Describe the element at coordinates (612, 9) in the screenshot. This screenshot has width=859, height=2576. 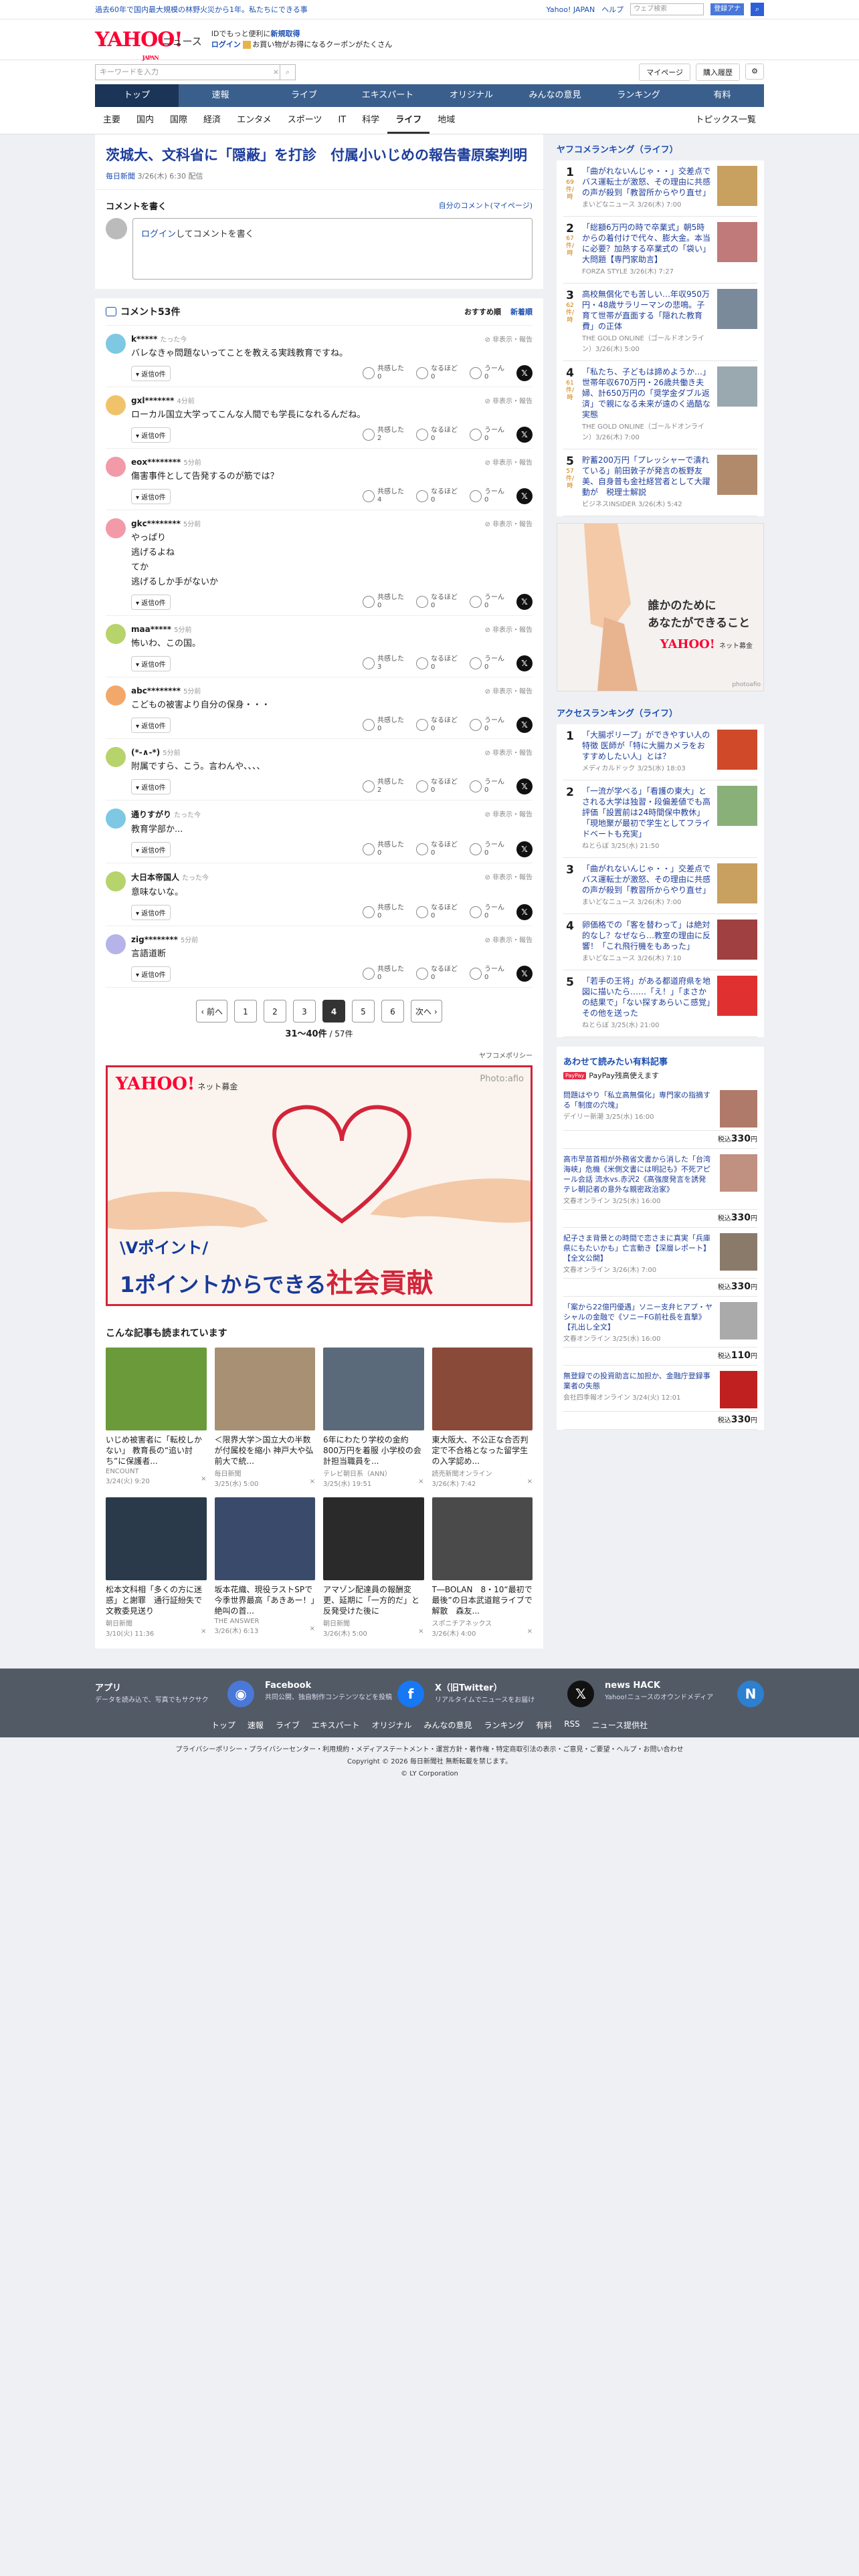
I see `help-link: ヘルプ` at that location.